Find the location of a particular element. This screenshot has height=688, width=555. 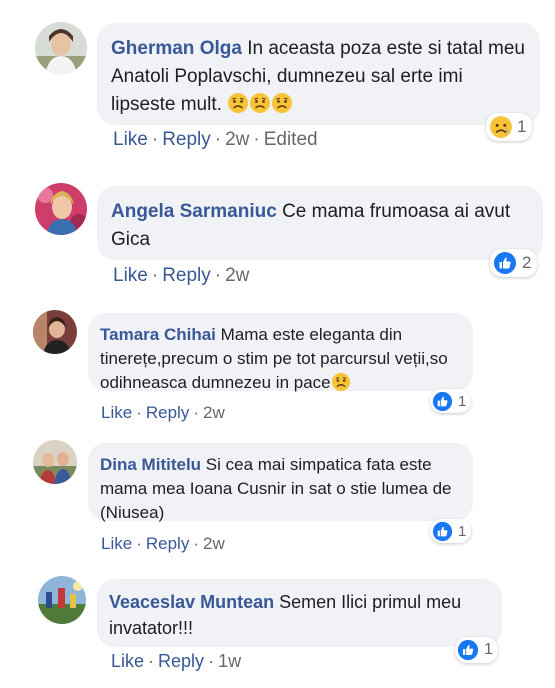

comment-author: Tamara Chihai is located at coordinates (158, 334).